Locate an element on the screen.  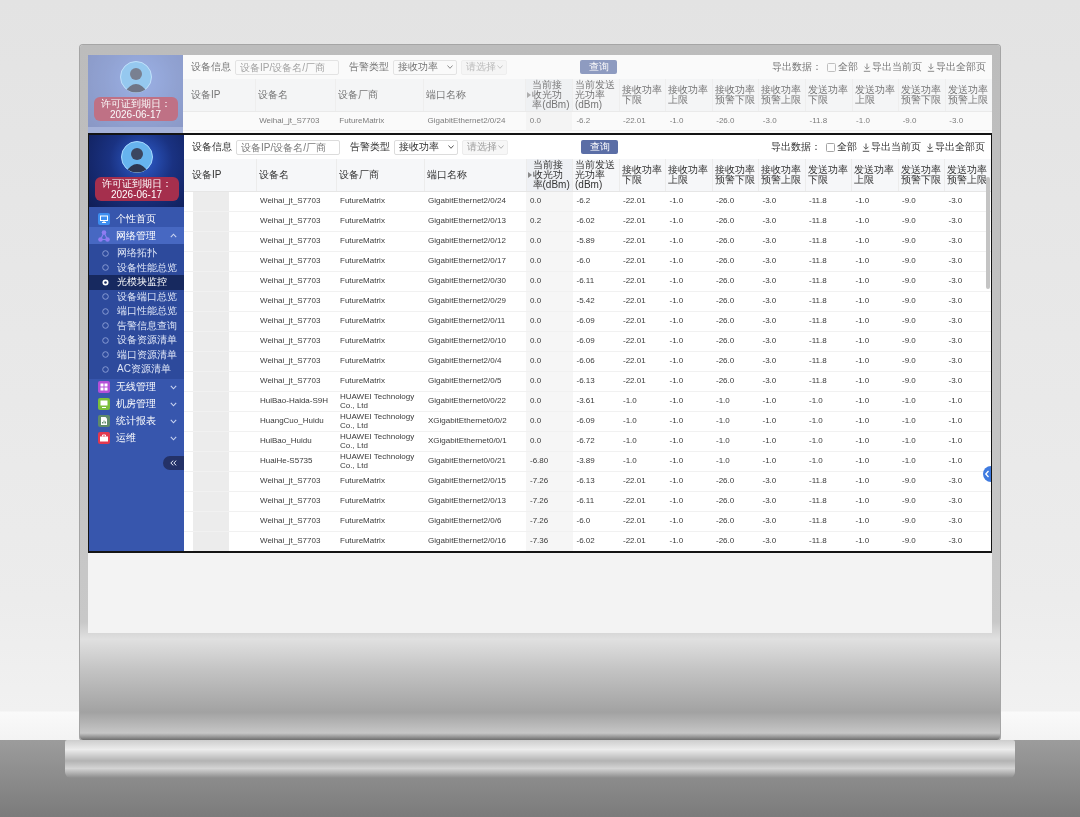
menu-item: 运维 is located at coordinates (136, 438).